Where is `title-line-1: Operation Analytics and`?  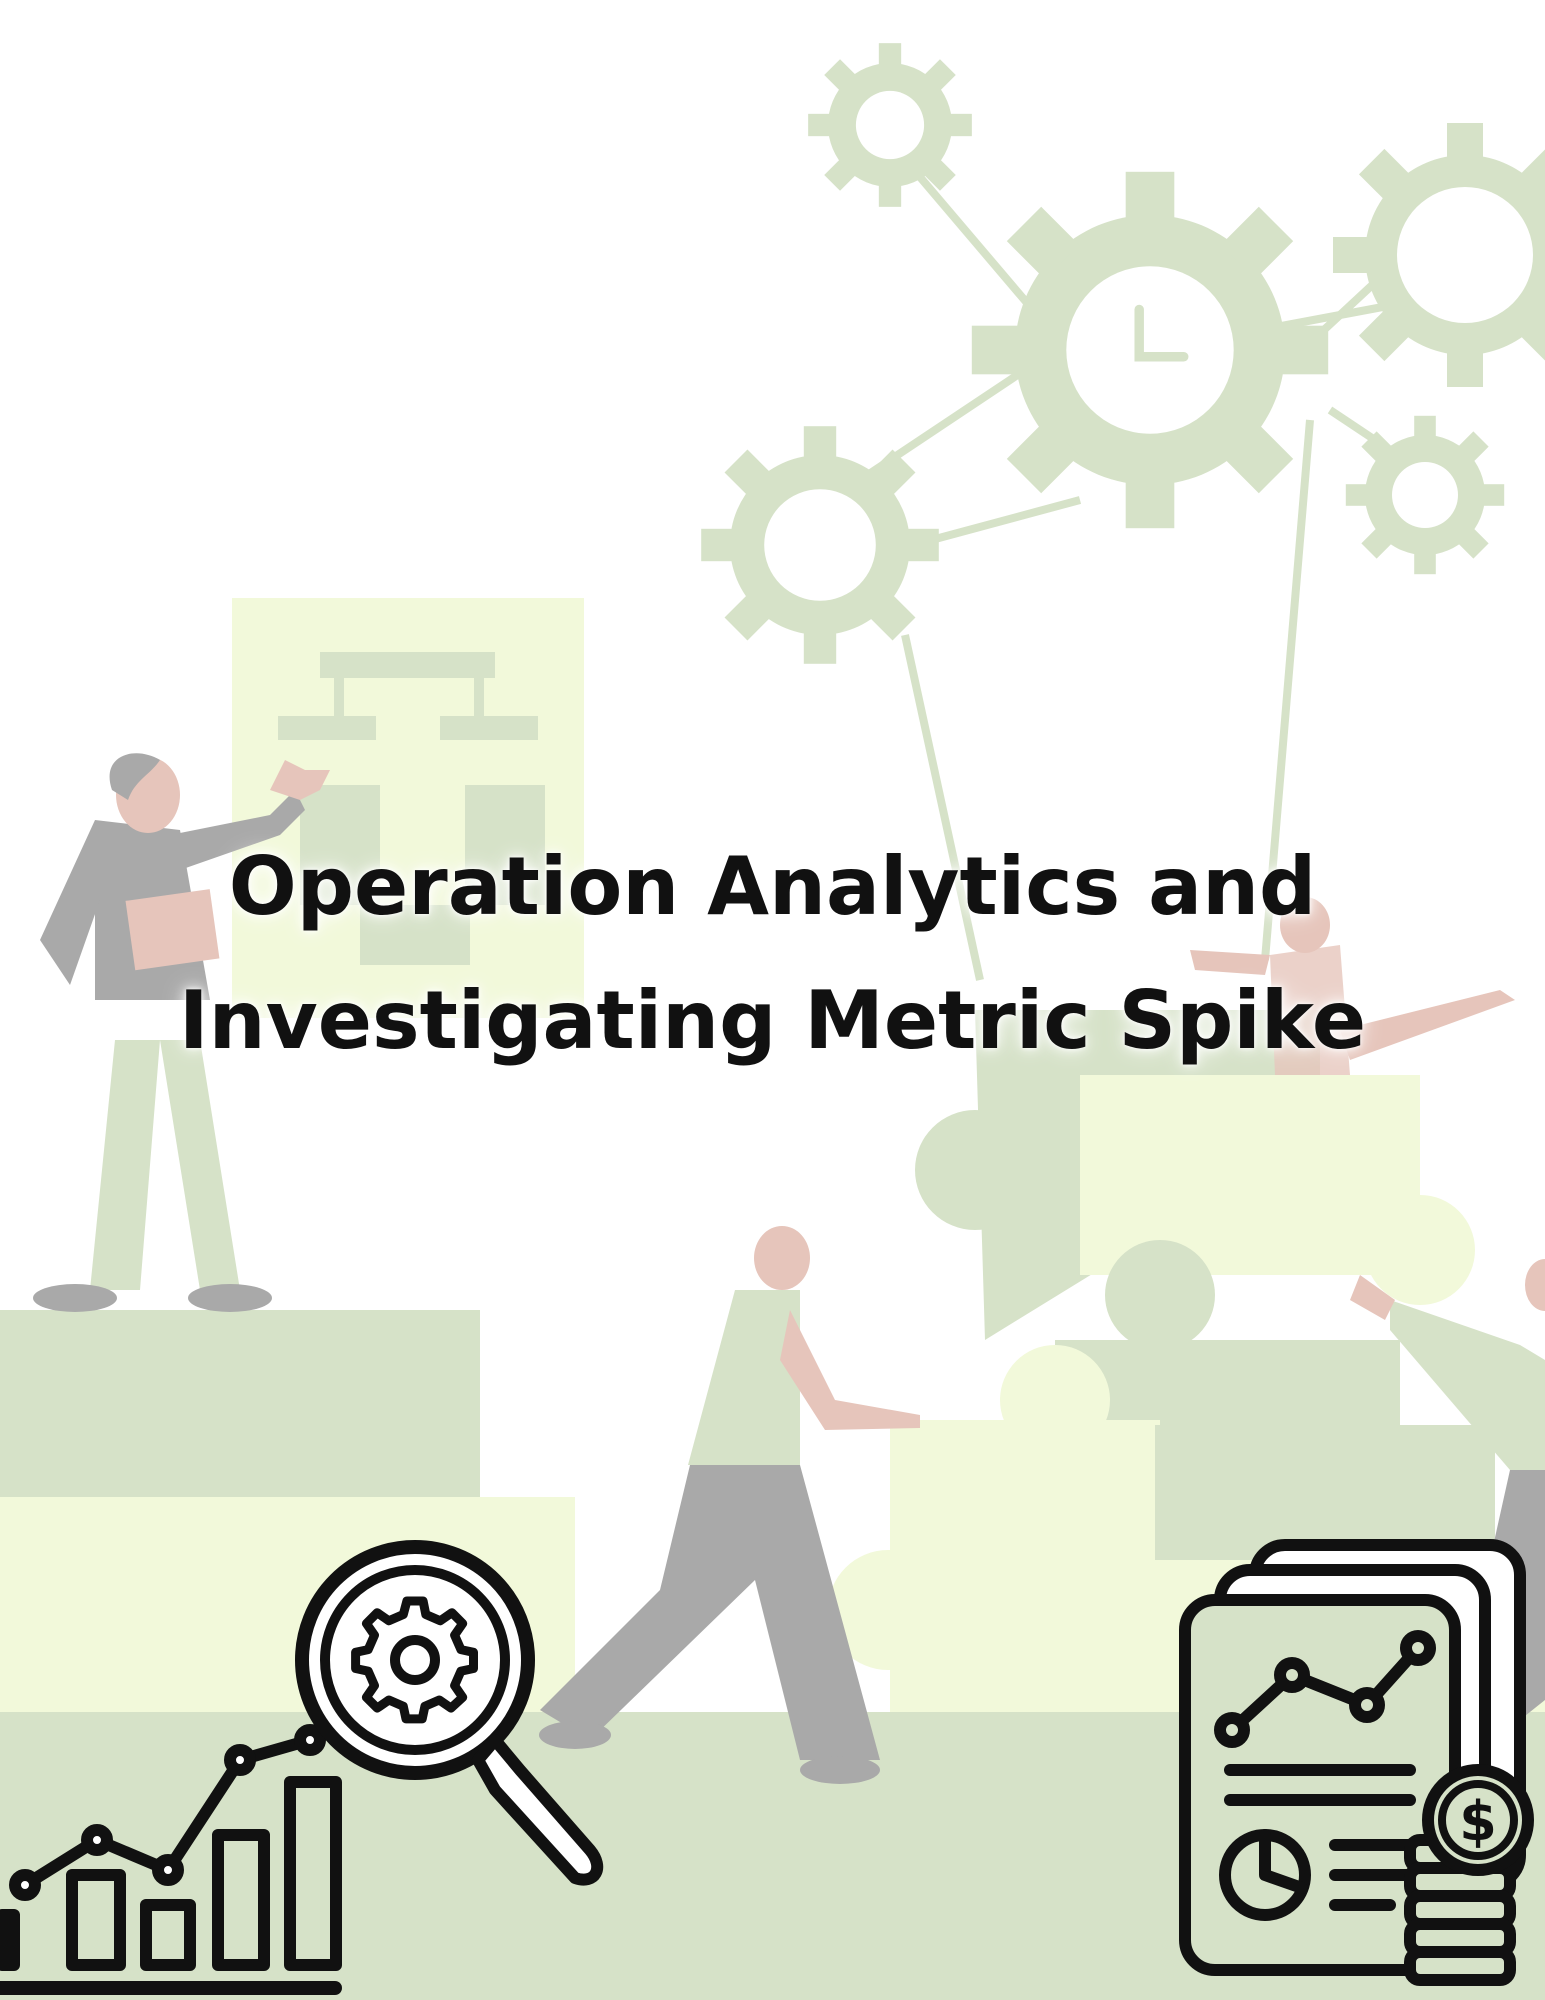
title-line-1: Operation Analytics and is located at coordinates (772, 886).